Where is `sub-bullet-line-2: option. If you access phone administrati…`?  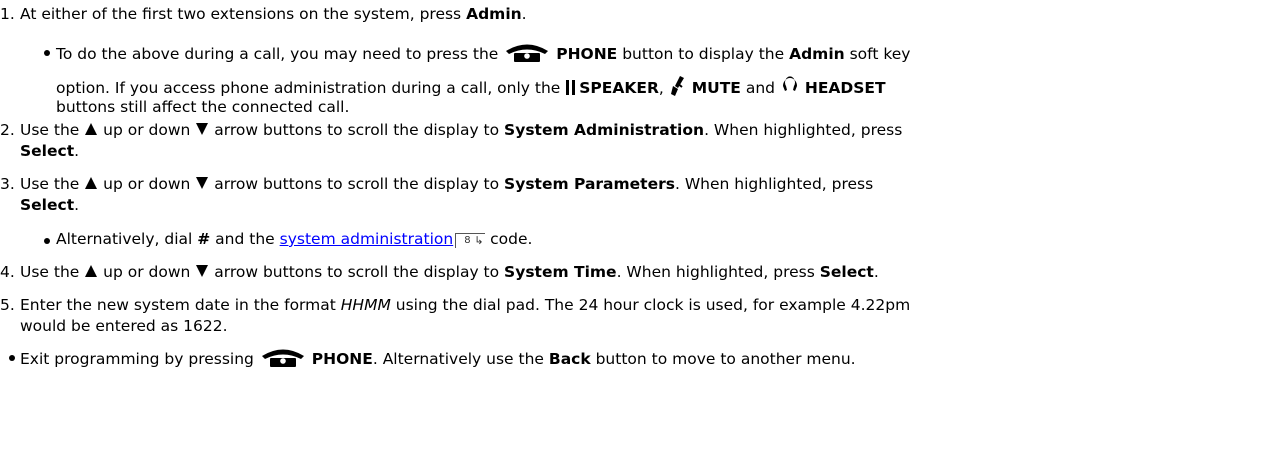 sub-bullet-line-2: option. If you access phone administrati… is located at coordinates (471, 86).